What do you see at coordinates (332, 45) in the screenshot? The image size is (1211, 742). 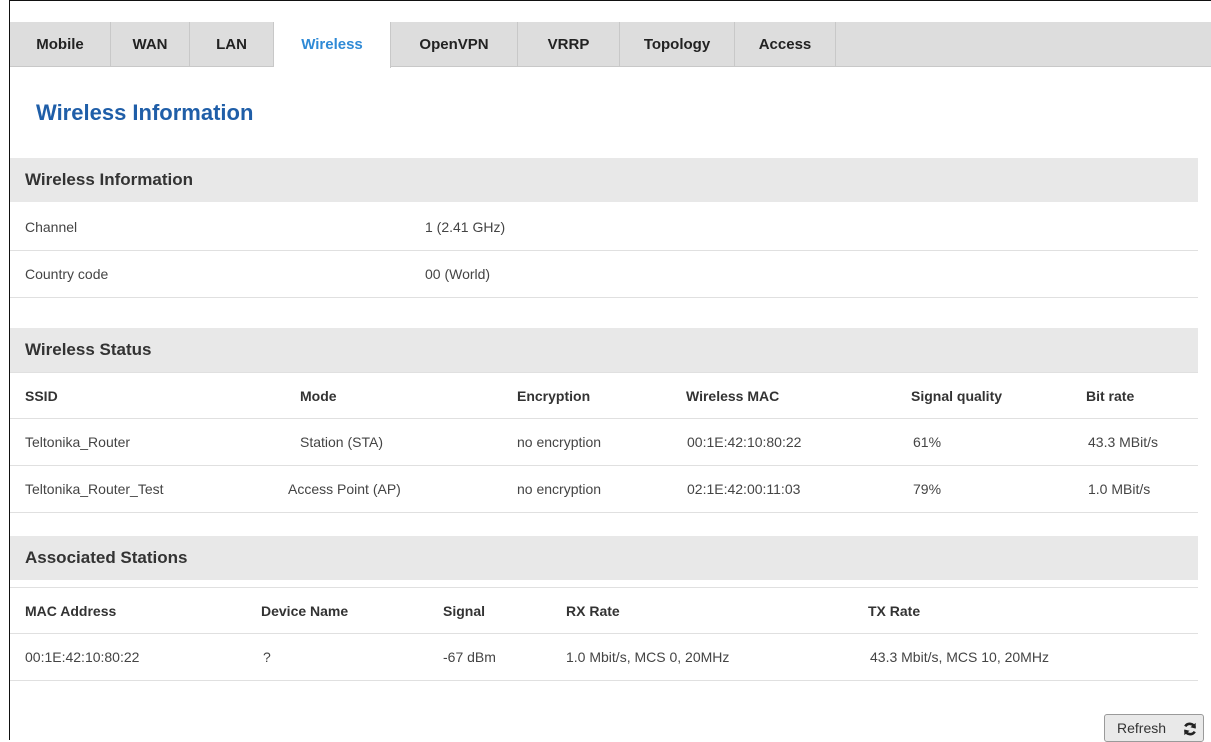 I see `tab-wireless: Wireless` at bounding box center [332, 45].